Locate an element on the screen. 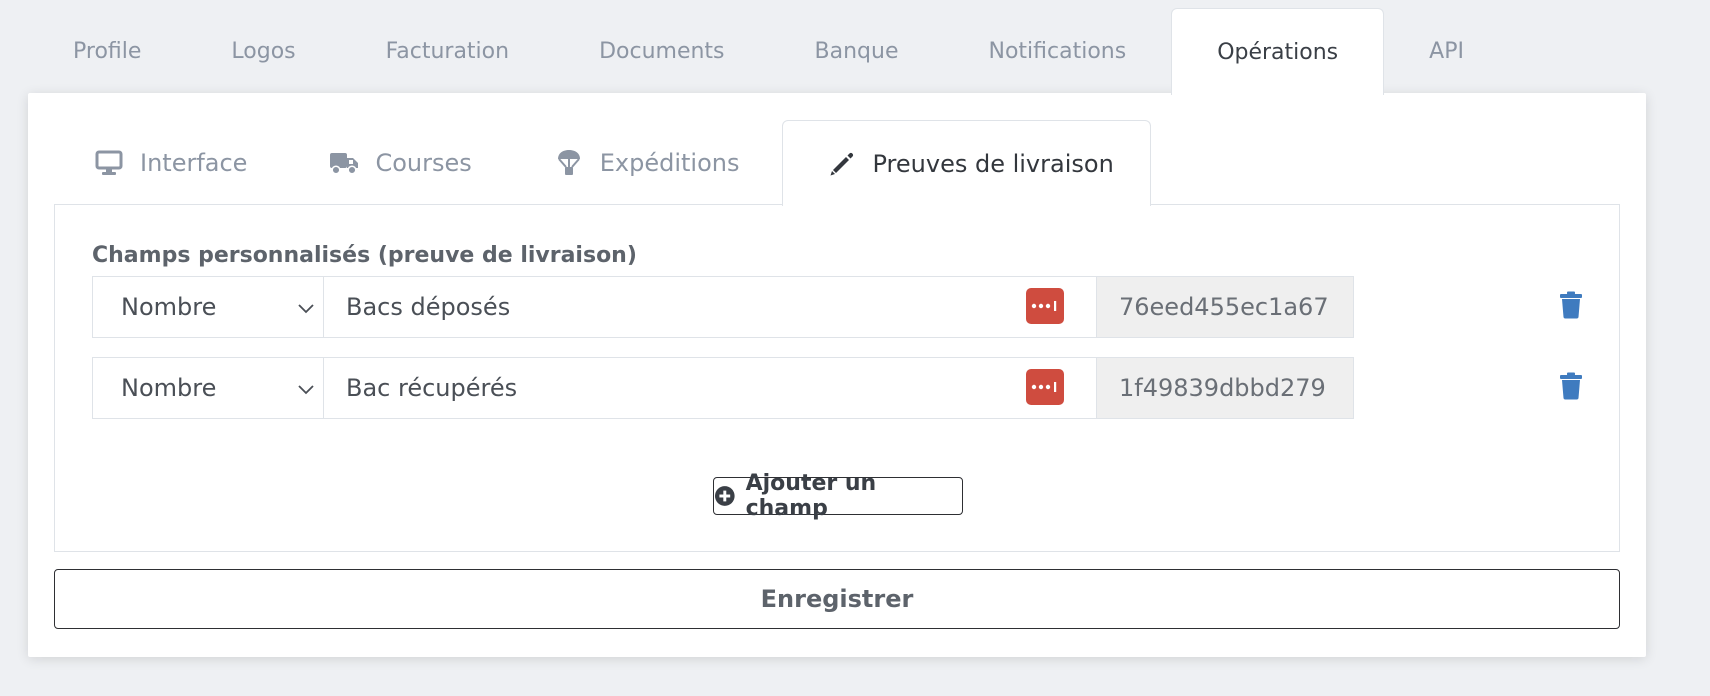 The height and width of the screenshot is (696, 1710). tab-api: API is located at coordinates (1446, 51).